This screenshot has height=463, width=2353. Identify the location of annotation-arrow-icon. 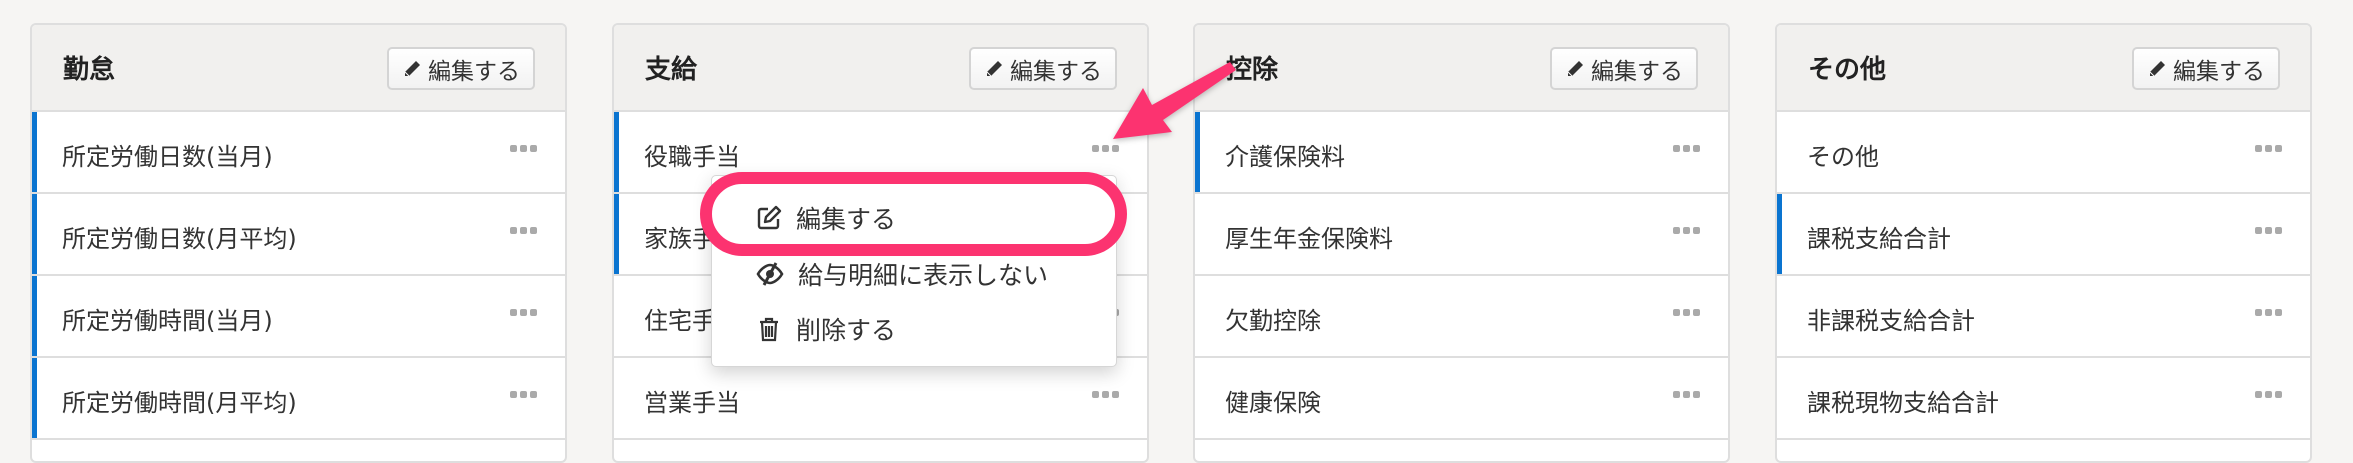
(1174, 100).